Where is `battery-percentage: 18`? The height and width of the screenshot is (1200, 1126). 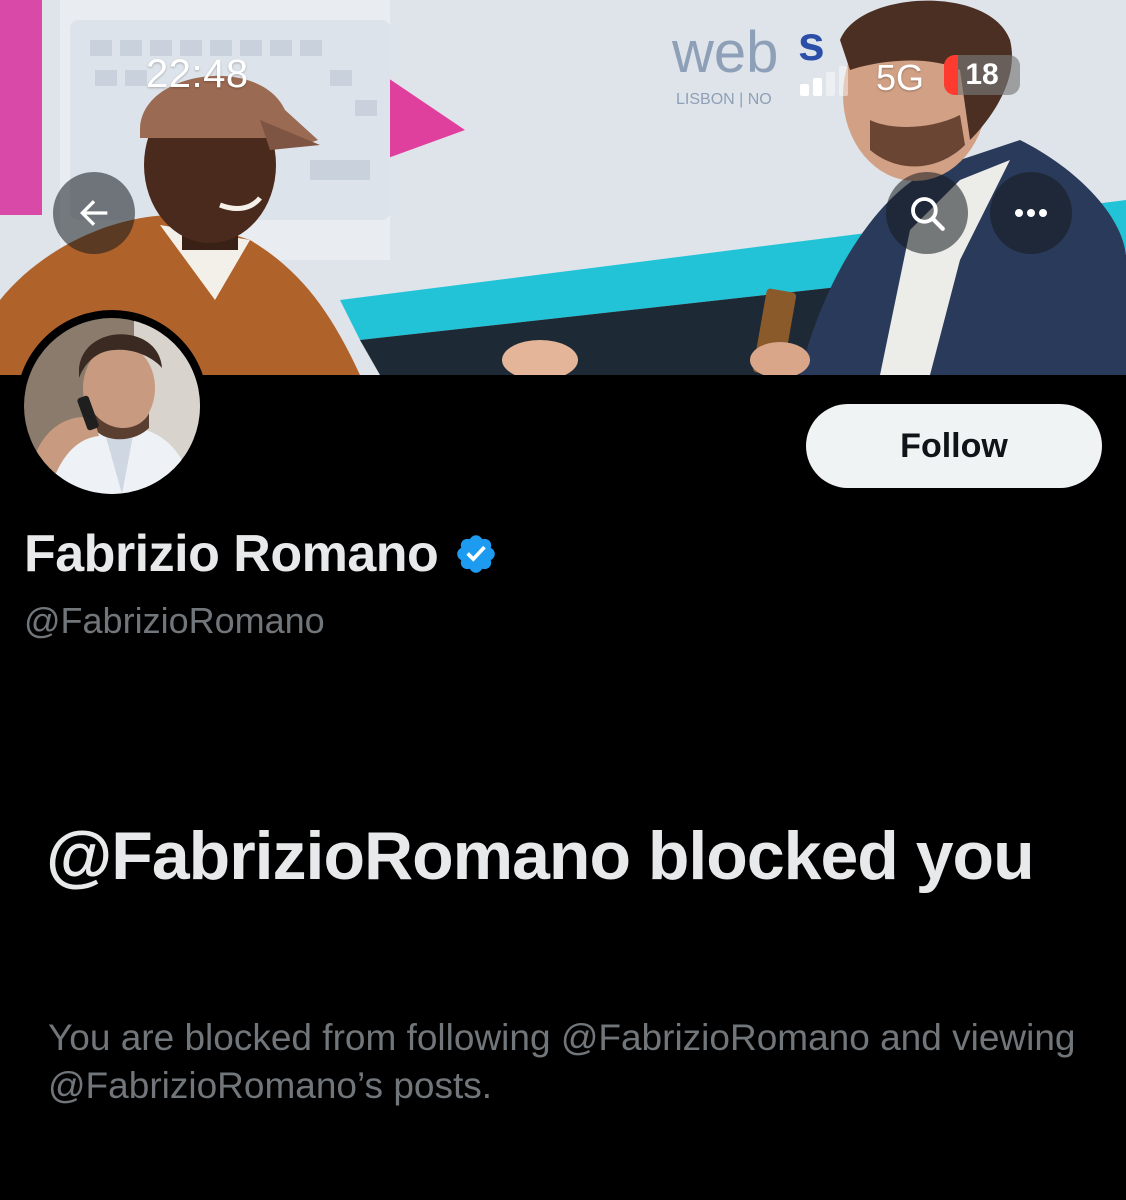 battery-percentage: 18 is located at coordinates (982, 74).